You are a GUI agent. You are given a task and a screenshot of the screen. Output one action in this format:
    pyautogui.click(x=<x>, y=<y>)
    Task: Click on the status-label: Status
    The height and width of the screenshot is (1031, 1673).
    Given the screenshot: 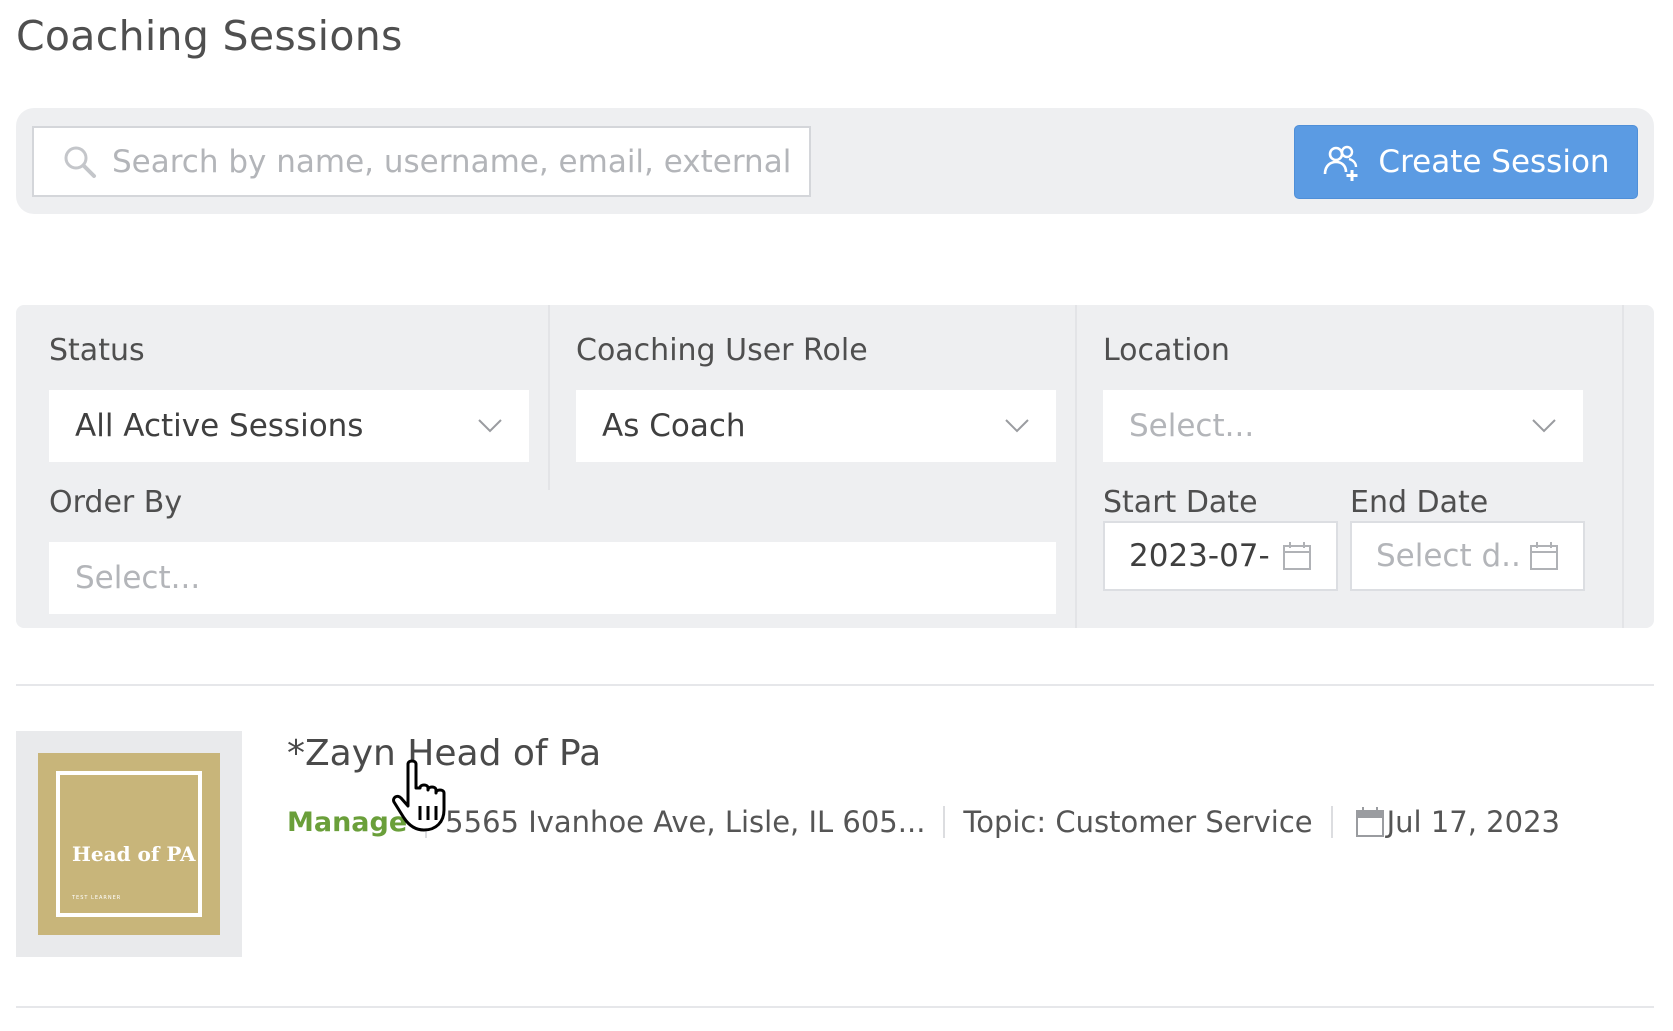 What is the action you would take?
    pyautogui.click(x=97, y=350)
    